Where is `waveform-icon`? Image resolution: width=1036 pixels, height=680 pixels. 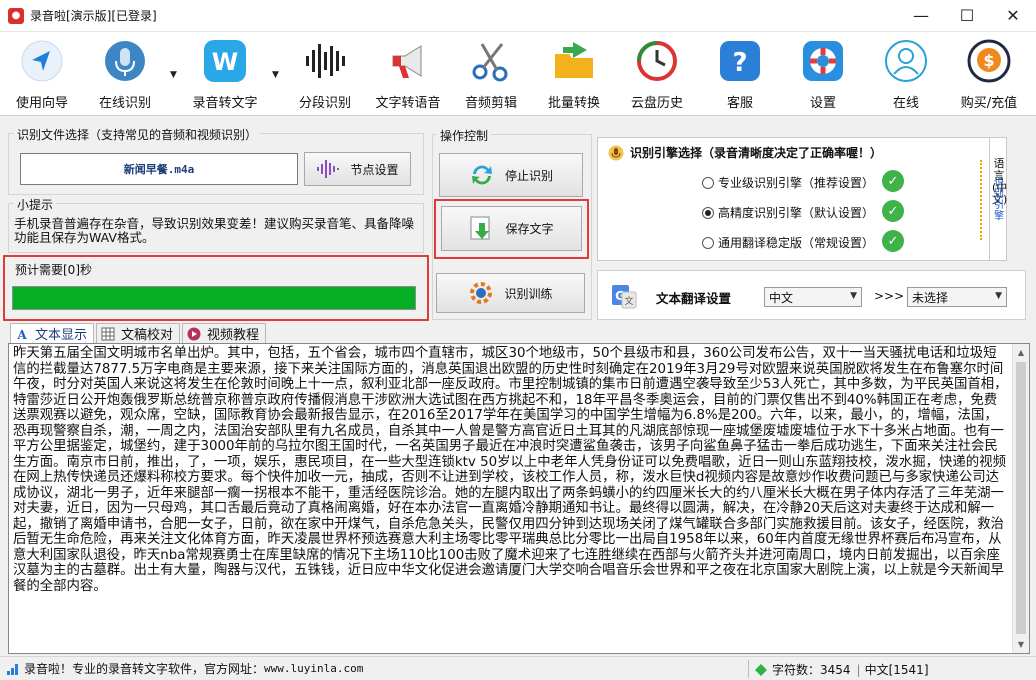
waveform-icon is located at coordinates (325, 61).